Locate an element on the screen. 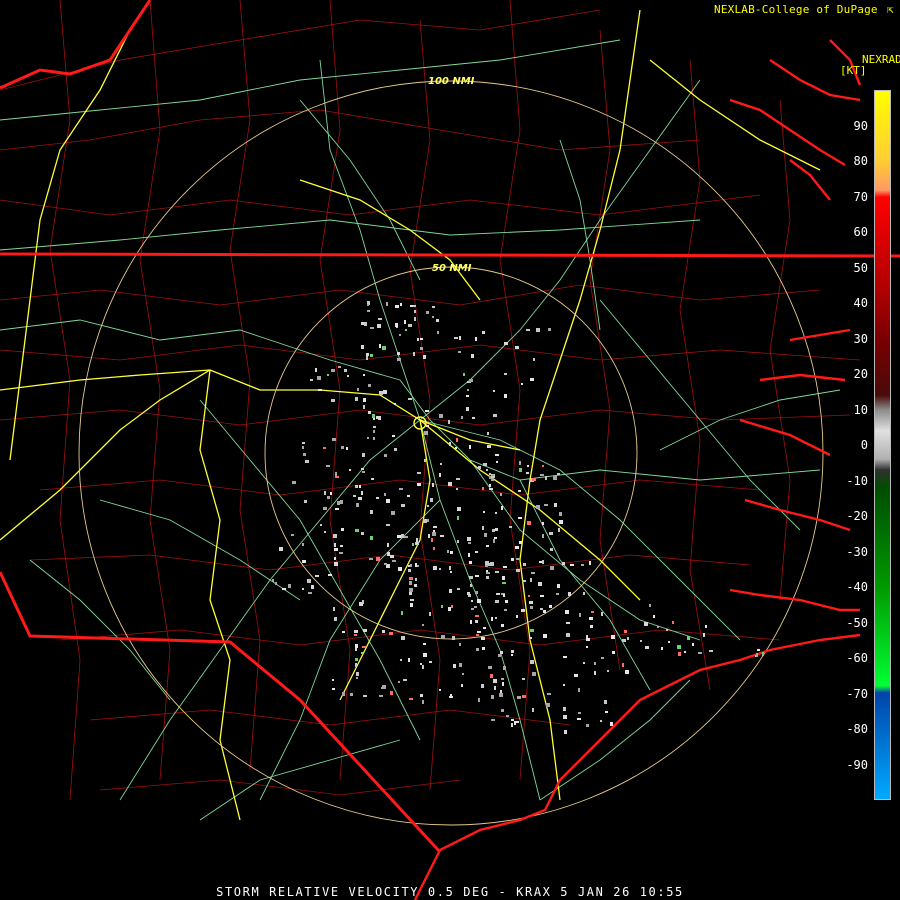  colorbar-tick-label: 50 is located at coordinates (860, 267).